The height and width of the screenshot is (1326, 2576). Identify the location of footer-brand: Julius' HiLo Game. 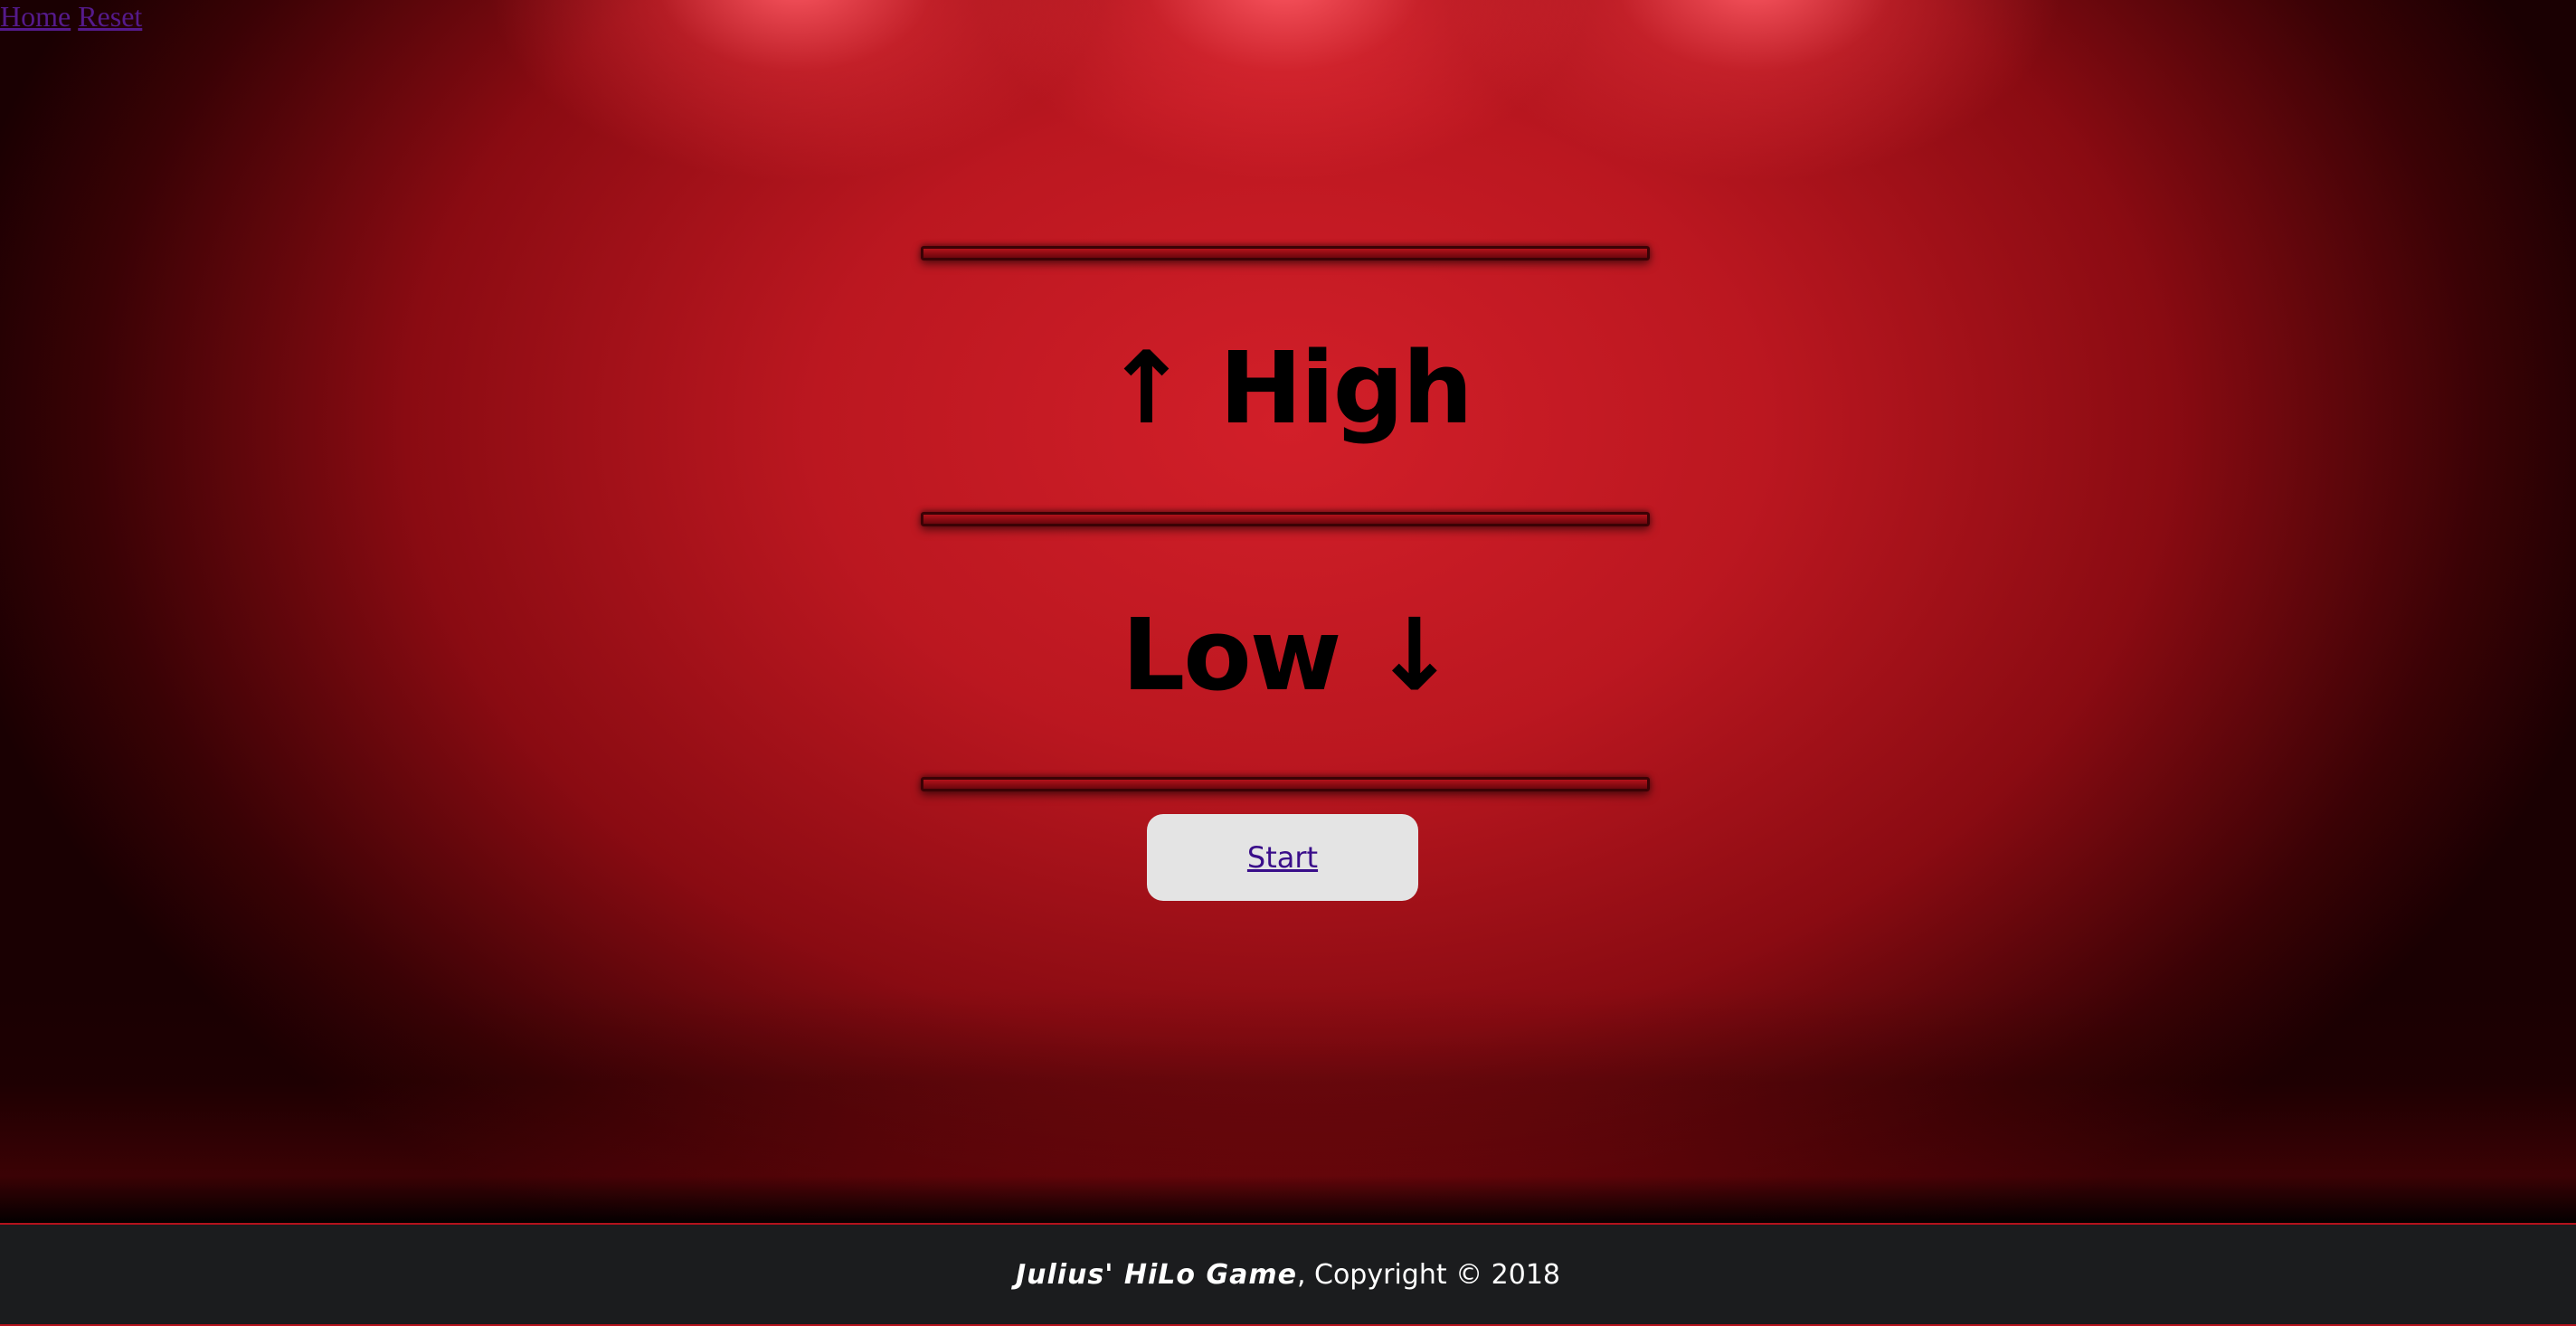
(1156, 1274).